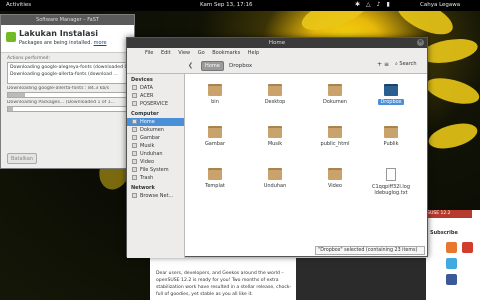 The width and height of the screenshot is (480, 300). I want to click on menu-edit: Edit, so click(166, 53).